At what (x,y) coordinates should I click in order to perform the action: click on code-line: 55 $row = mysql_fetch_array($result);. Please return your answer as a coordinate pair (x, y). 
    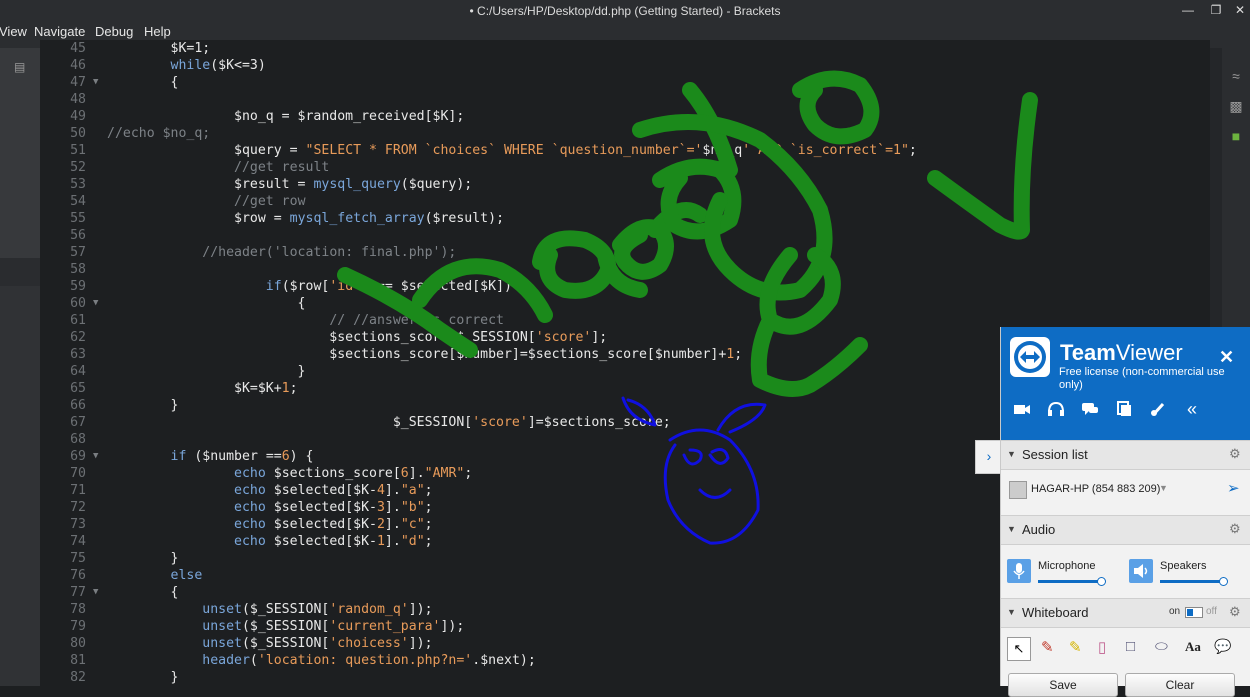
    Looking at the image, I should click on (620, 218).